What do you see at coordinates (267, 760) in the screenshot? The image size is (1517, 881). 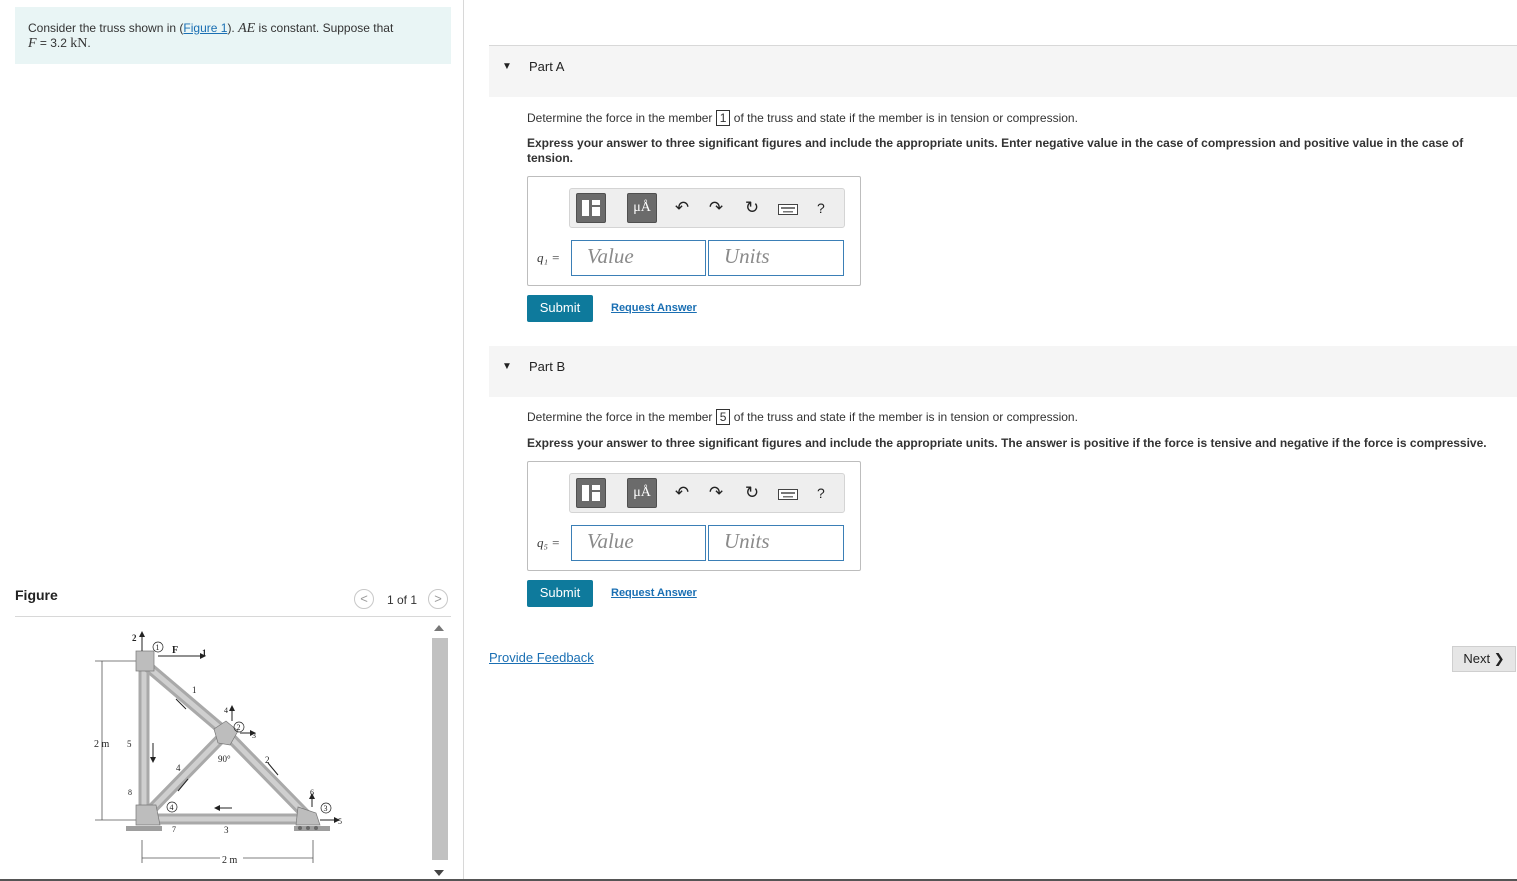 I see `member-label-2: 2` at bounding box center [267, 760].